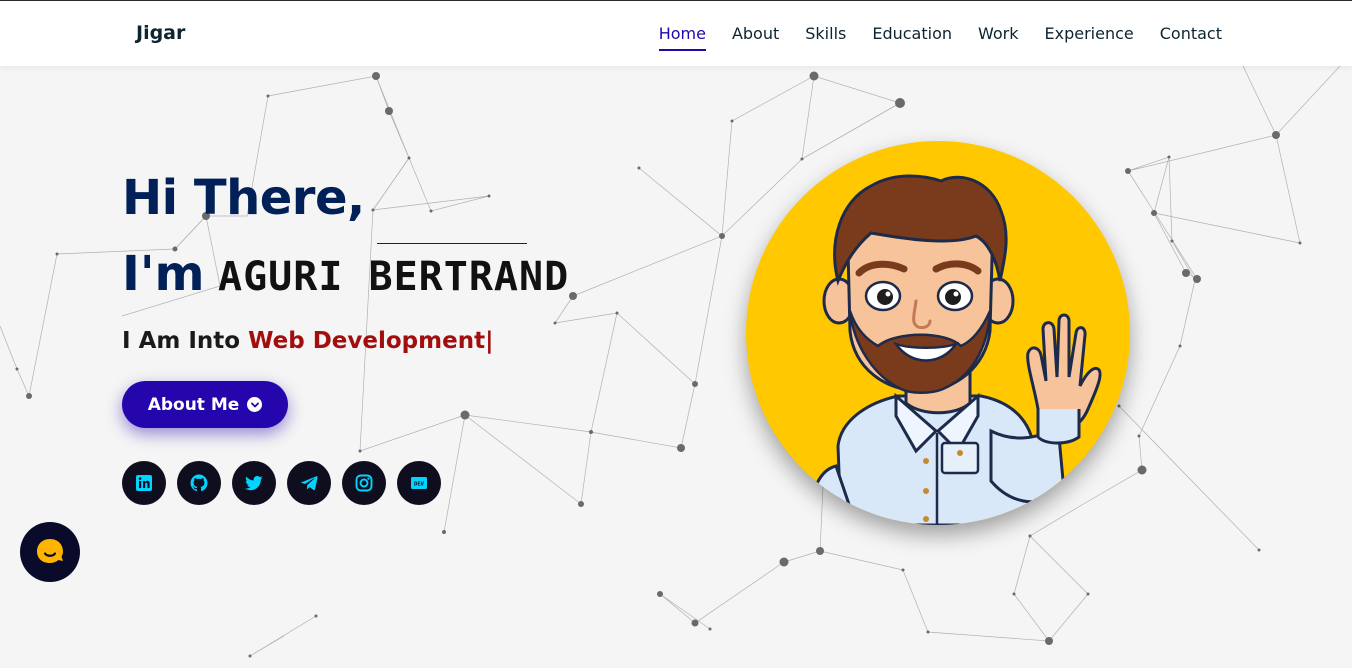 The width and height of the screenshot is (1352, 668). I want to click on nav-item-home: Home, so click(682, 37).